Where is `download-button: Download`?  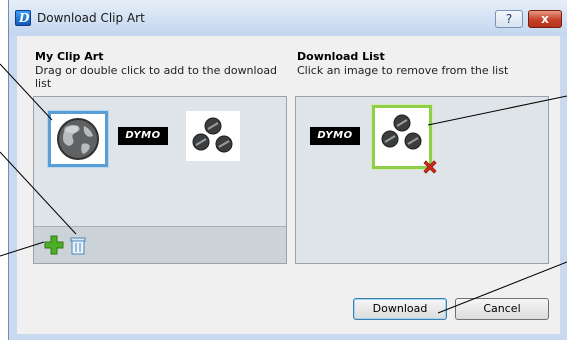
download-button: Download is located at coordinates (400, 309).